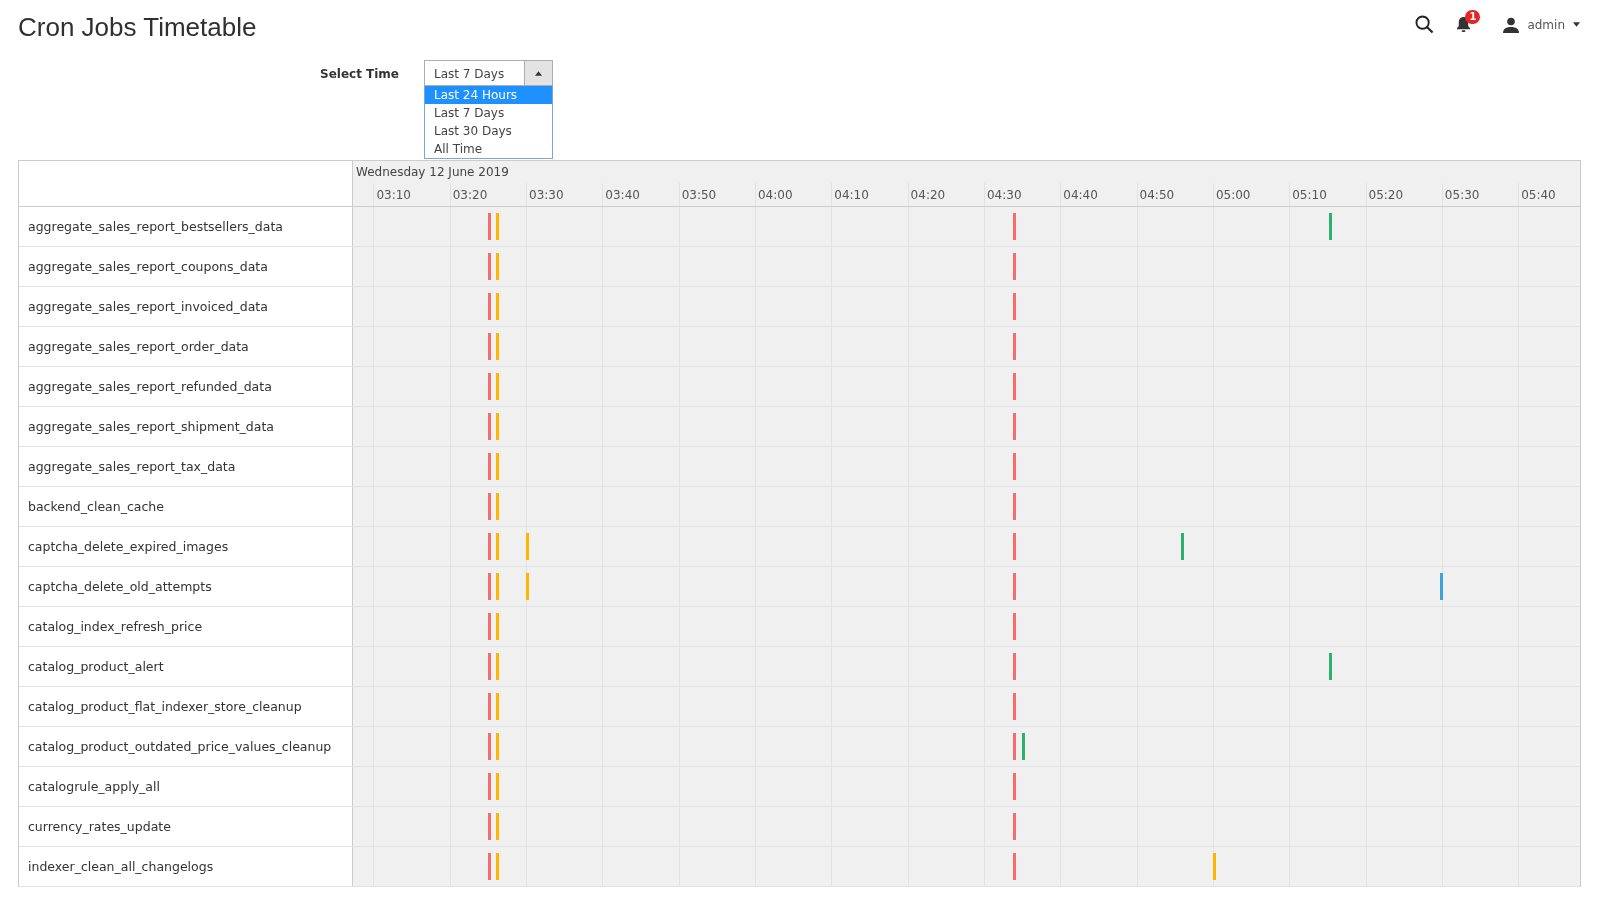 The width and height of the screenshot is (1600, 902). I want to click on job-name: aggregate_sales_report_tax_data, so click(132, 466).